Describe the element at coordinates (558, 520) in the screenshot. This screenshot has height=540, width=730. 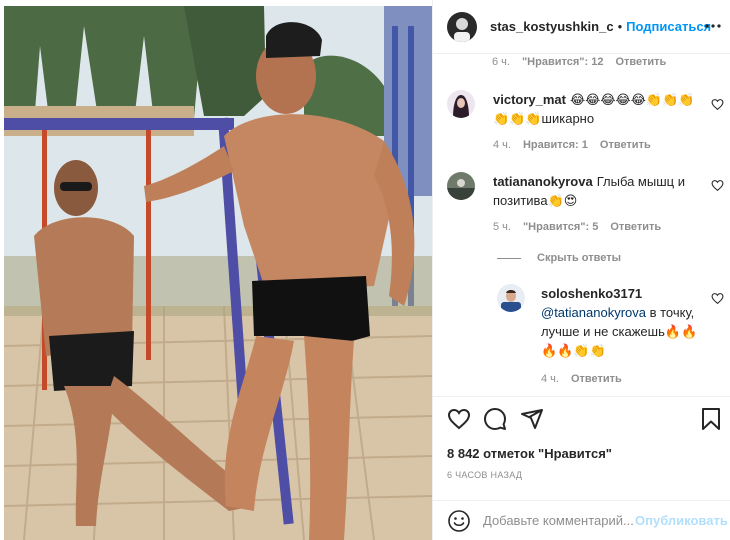
I see `comment-input` at that location.